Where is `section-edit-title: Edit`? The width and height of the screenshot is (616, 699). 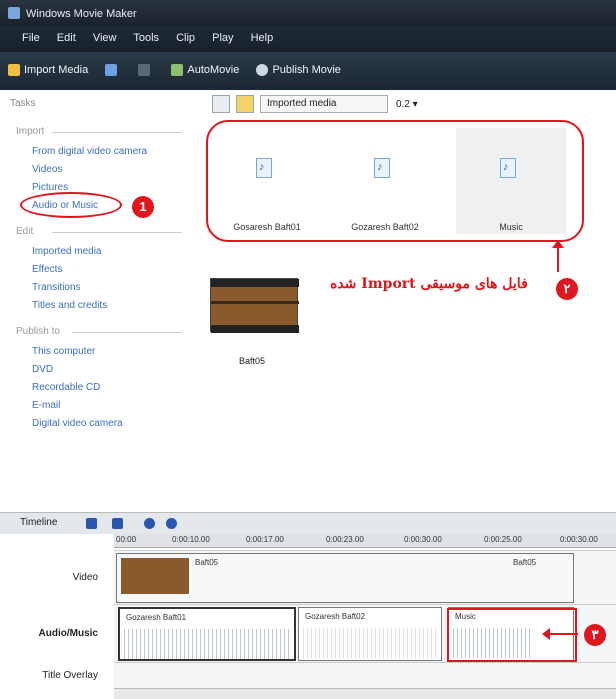 section-edit-title: Edit is located at coordinates (25, 231).